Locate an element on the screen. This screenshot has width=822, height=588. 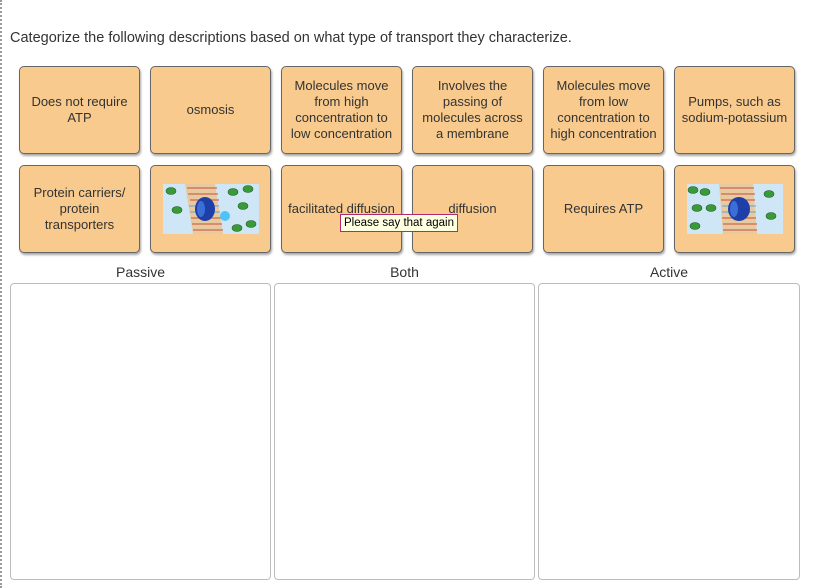
tile-label: Pumps, such as sodium-potassium is located at coordinates (734, 109).